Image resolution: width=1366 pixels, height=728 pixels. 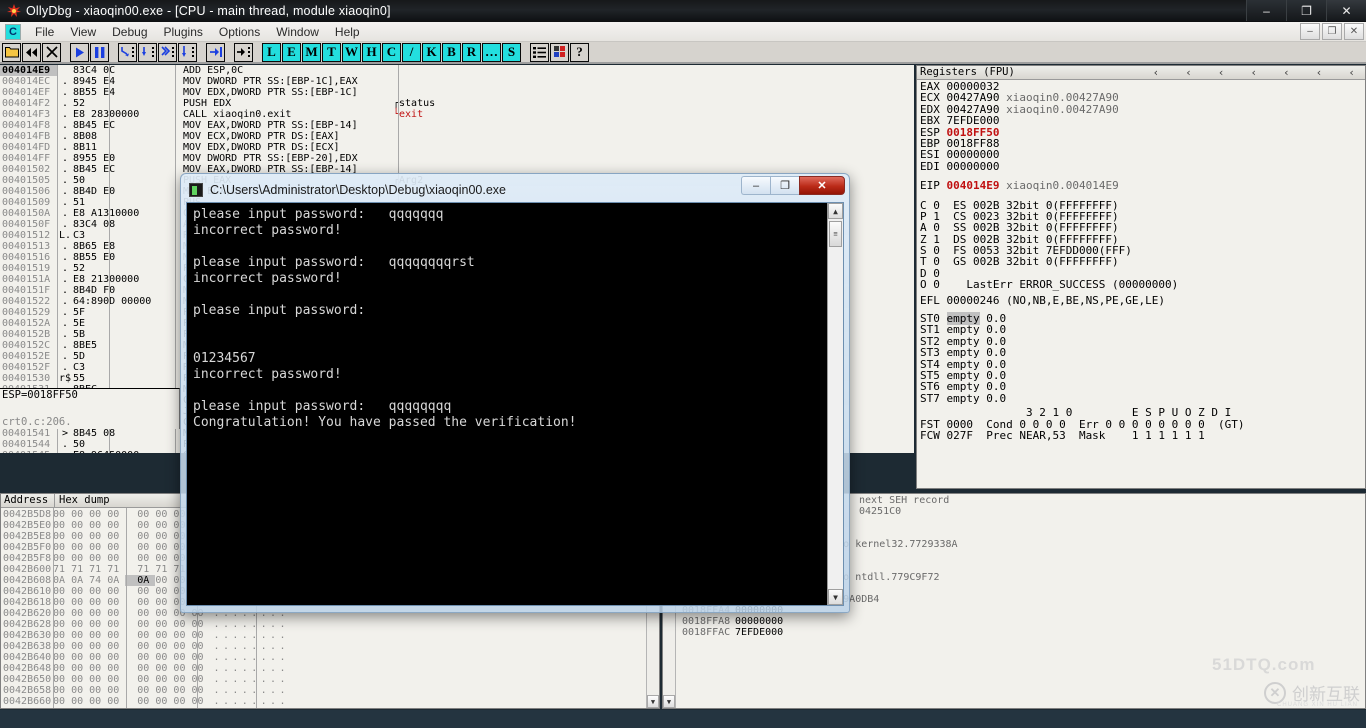 I want to click on register-row: EDI 00000000, so click(x=1142, y=166).